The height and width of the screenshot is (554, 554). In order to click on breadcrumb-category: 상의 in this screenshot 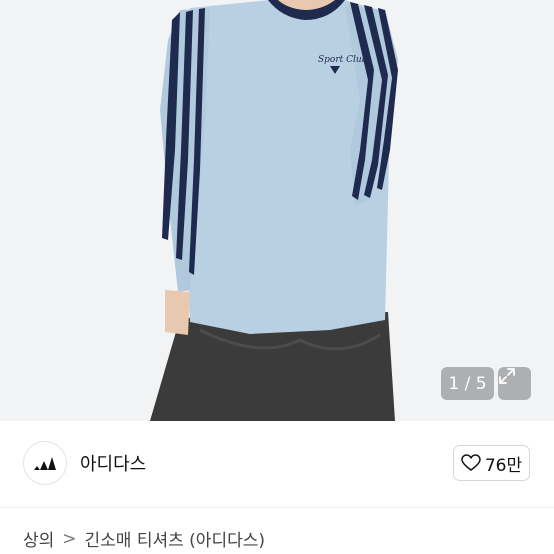, I will do `click(38, 538)`.